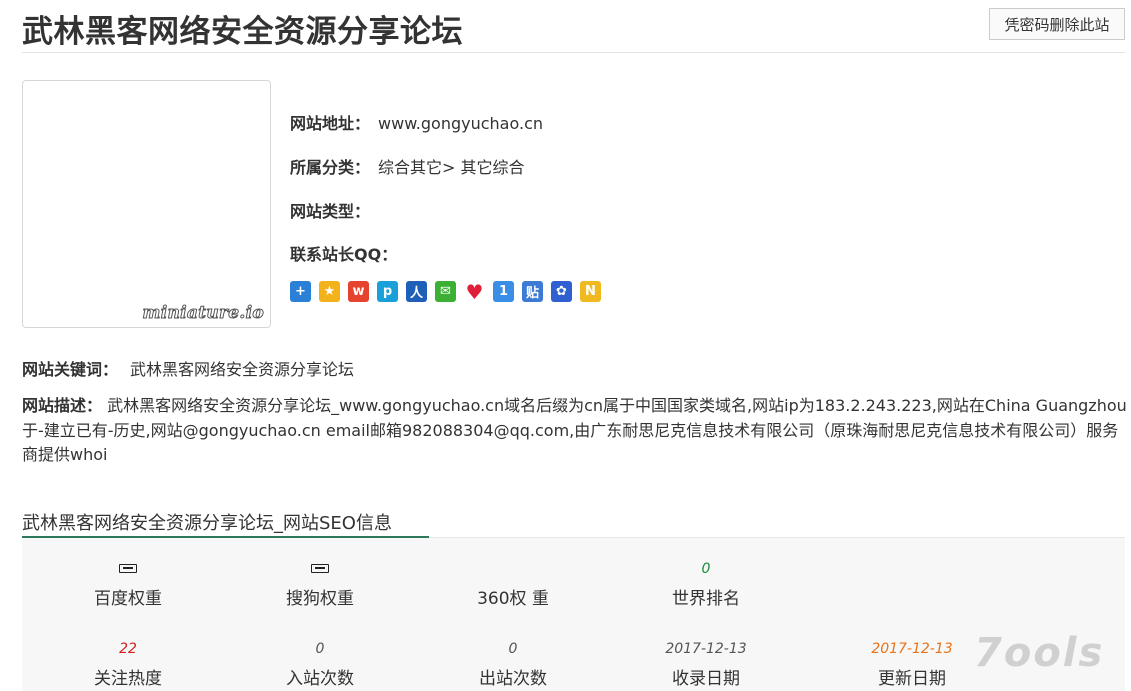 This screenshot has height=691, width=1131. What do you see at coordinates (242, 369) in the screenshot?
I see `keywords-value: 武林黑客网络安全资源分享论坛` at bounding box center [242, 369].